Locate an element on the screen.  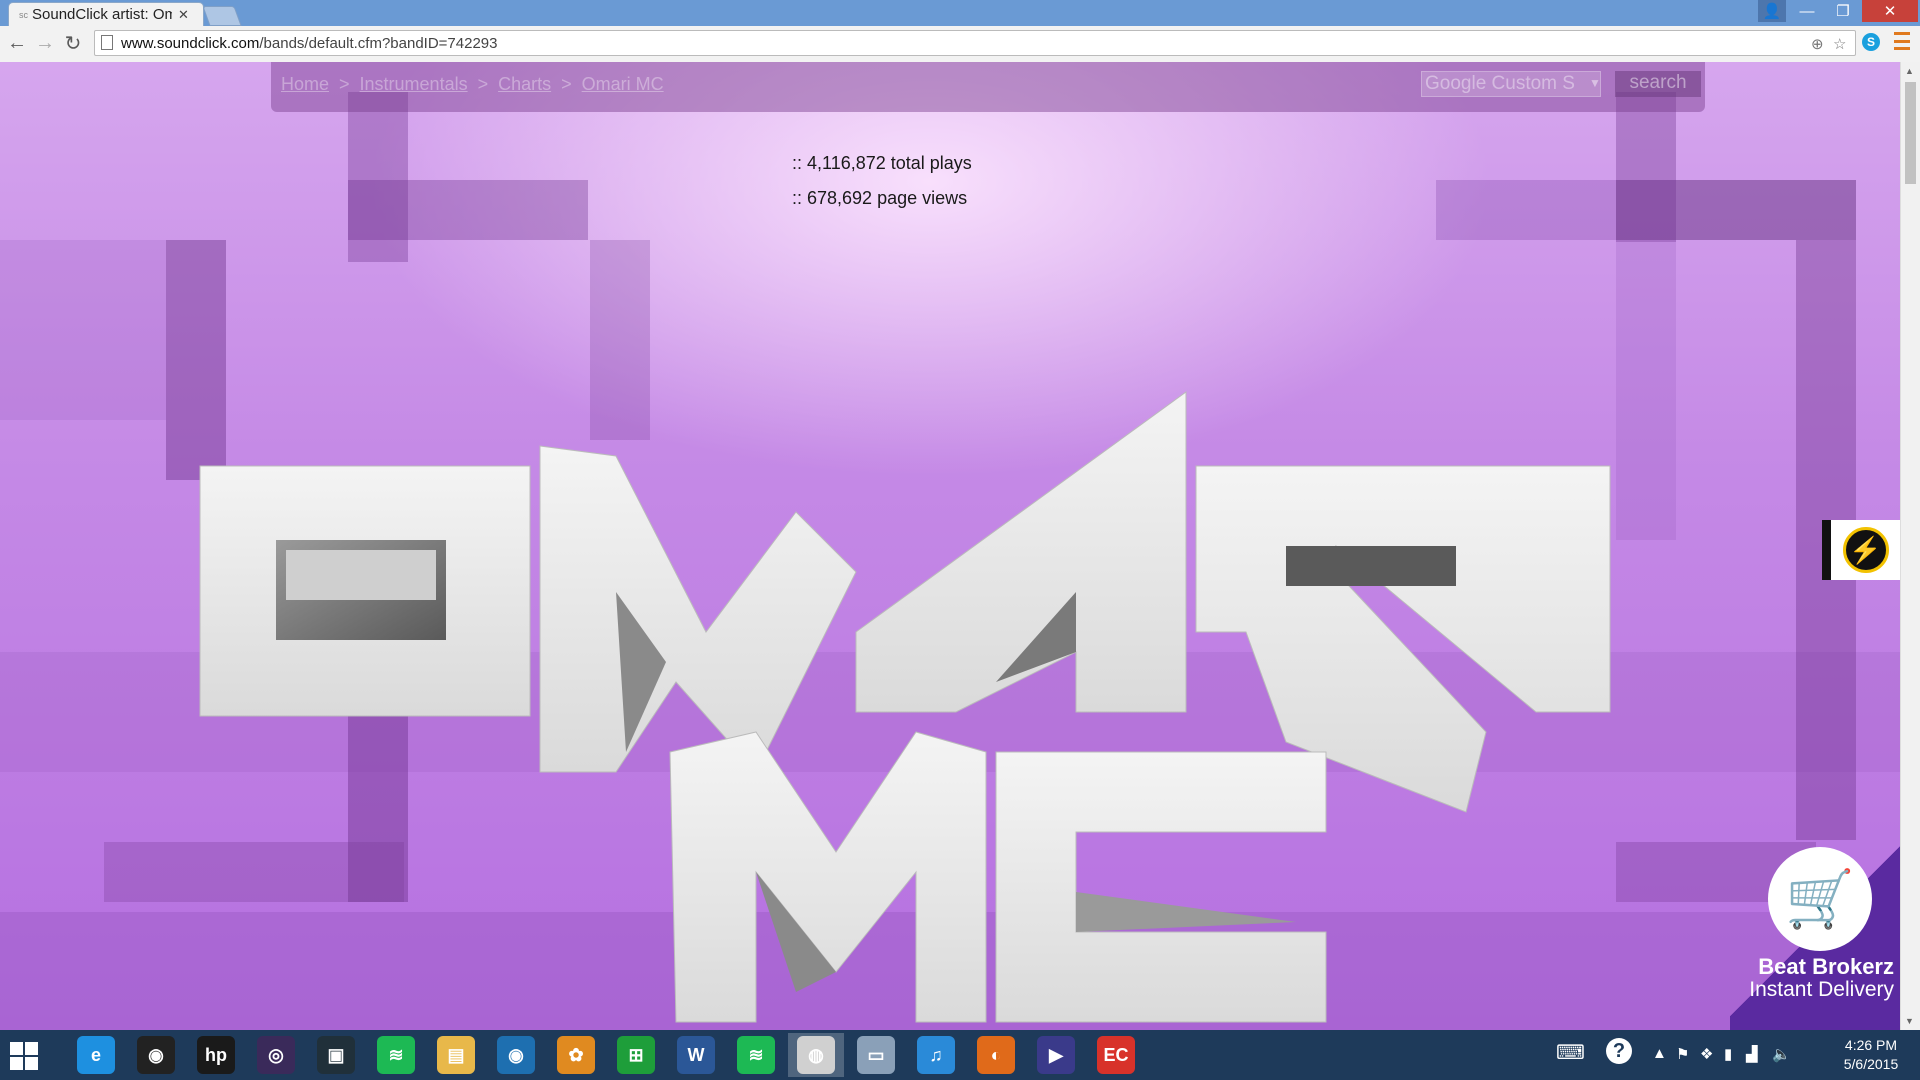
clock: 4:26 PM 5/6/2015 is located at coordinates (1871, 1055).